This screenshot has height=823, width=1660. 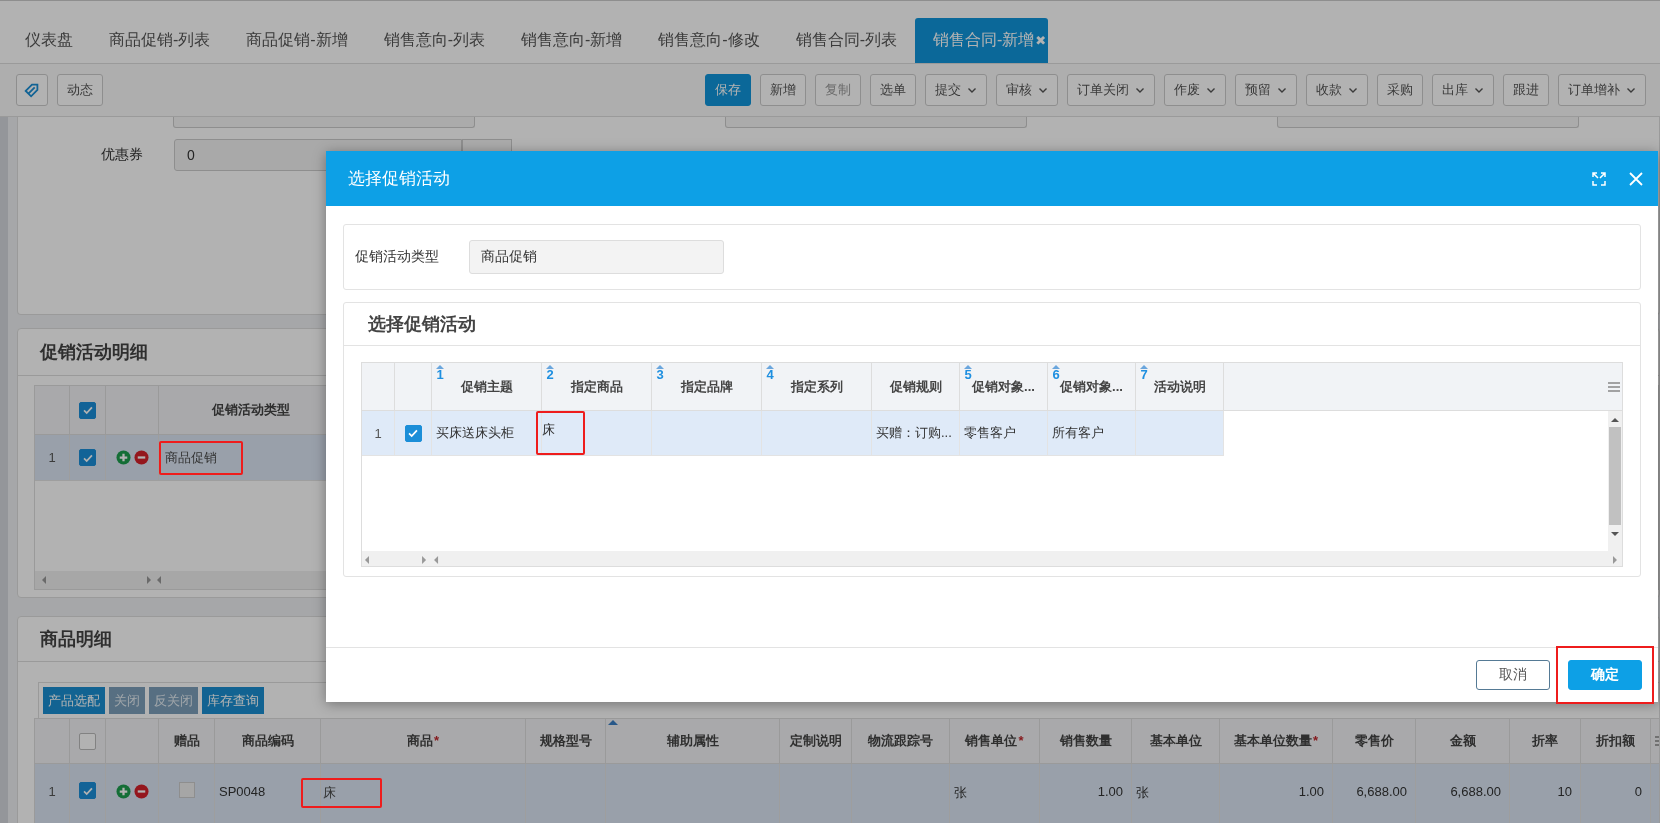 I want to click on minus-icon, so click(x=141, y=791).